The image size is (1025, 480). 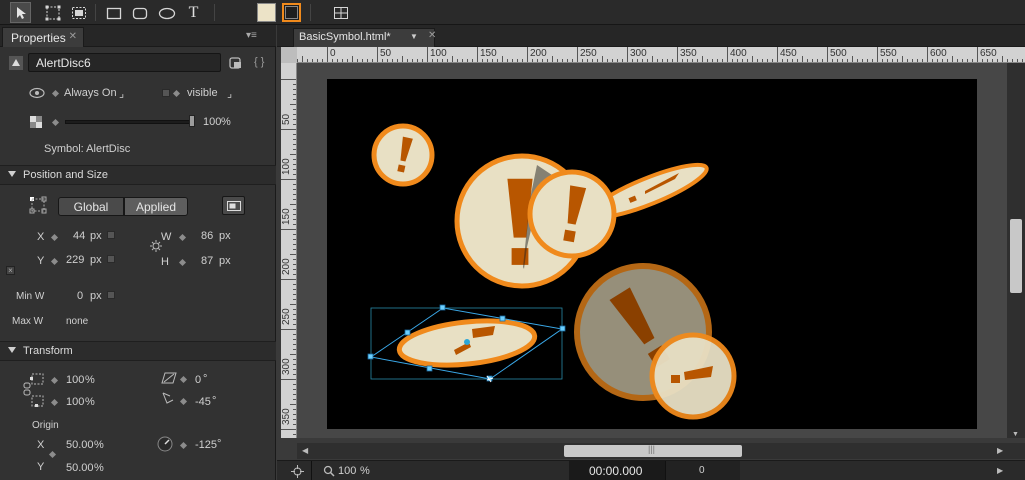 I want to click on horizontal-scrollbar: ◀ ||| ▶, so click(x=661, y=451).